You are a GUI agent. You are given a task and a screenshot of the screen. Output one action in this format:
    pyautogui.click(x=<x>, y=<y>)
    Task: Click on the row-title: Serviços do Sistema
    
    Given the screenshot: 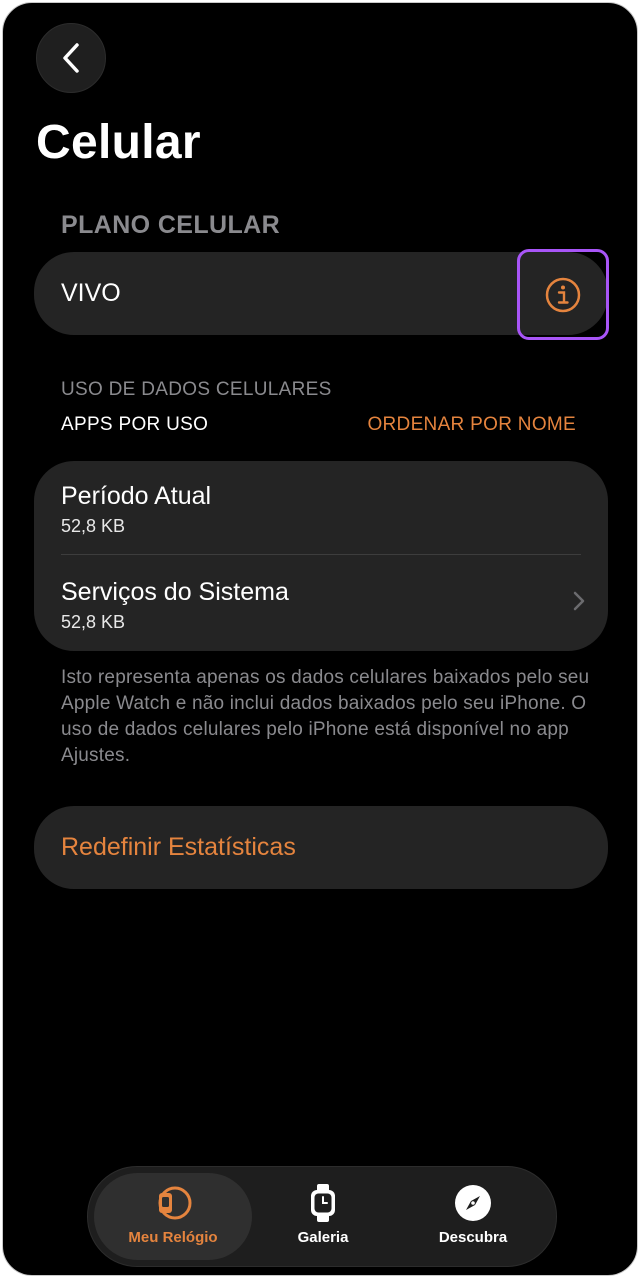 What is the action you would take?
    pyautogui.click(x=175, y=592)
    